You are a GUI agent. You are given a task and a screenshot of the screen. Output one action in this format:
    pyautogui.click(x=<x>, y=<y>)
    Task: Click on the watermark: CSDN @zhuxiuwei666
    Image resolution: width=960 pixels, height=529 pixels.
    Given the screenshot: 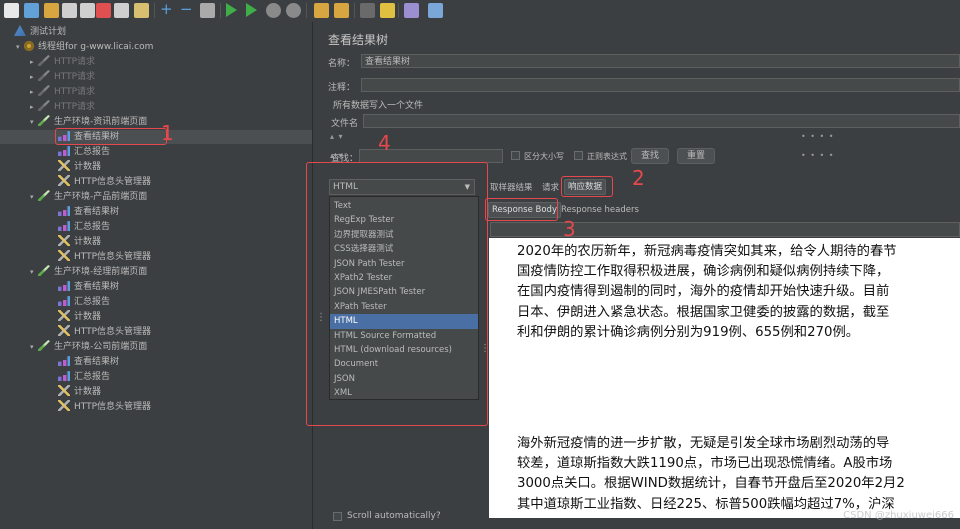 What is the action you would take?
    pyautogui.click(x=898, y=515)
    